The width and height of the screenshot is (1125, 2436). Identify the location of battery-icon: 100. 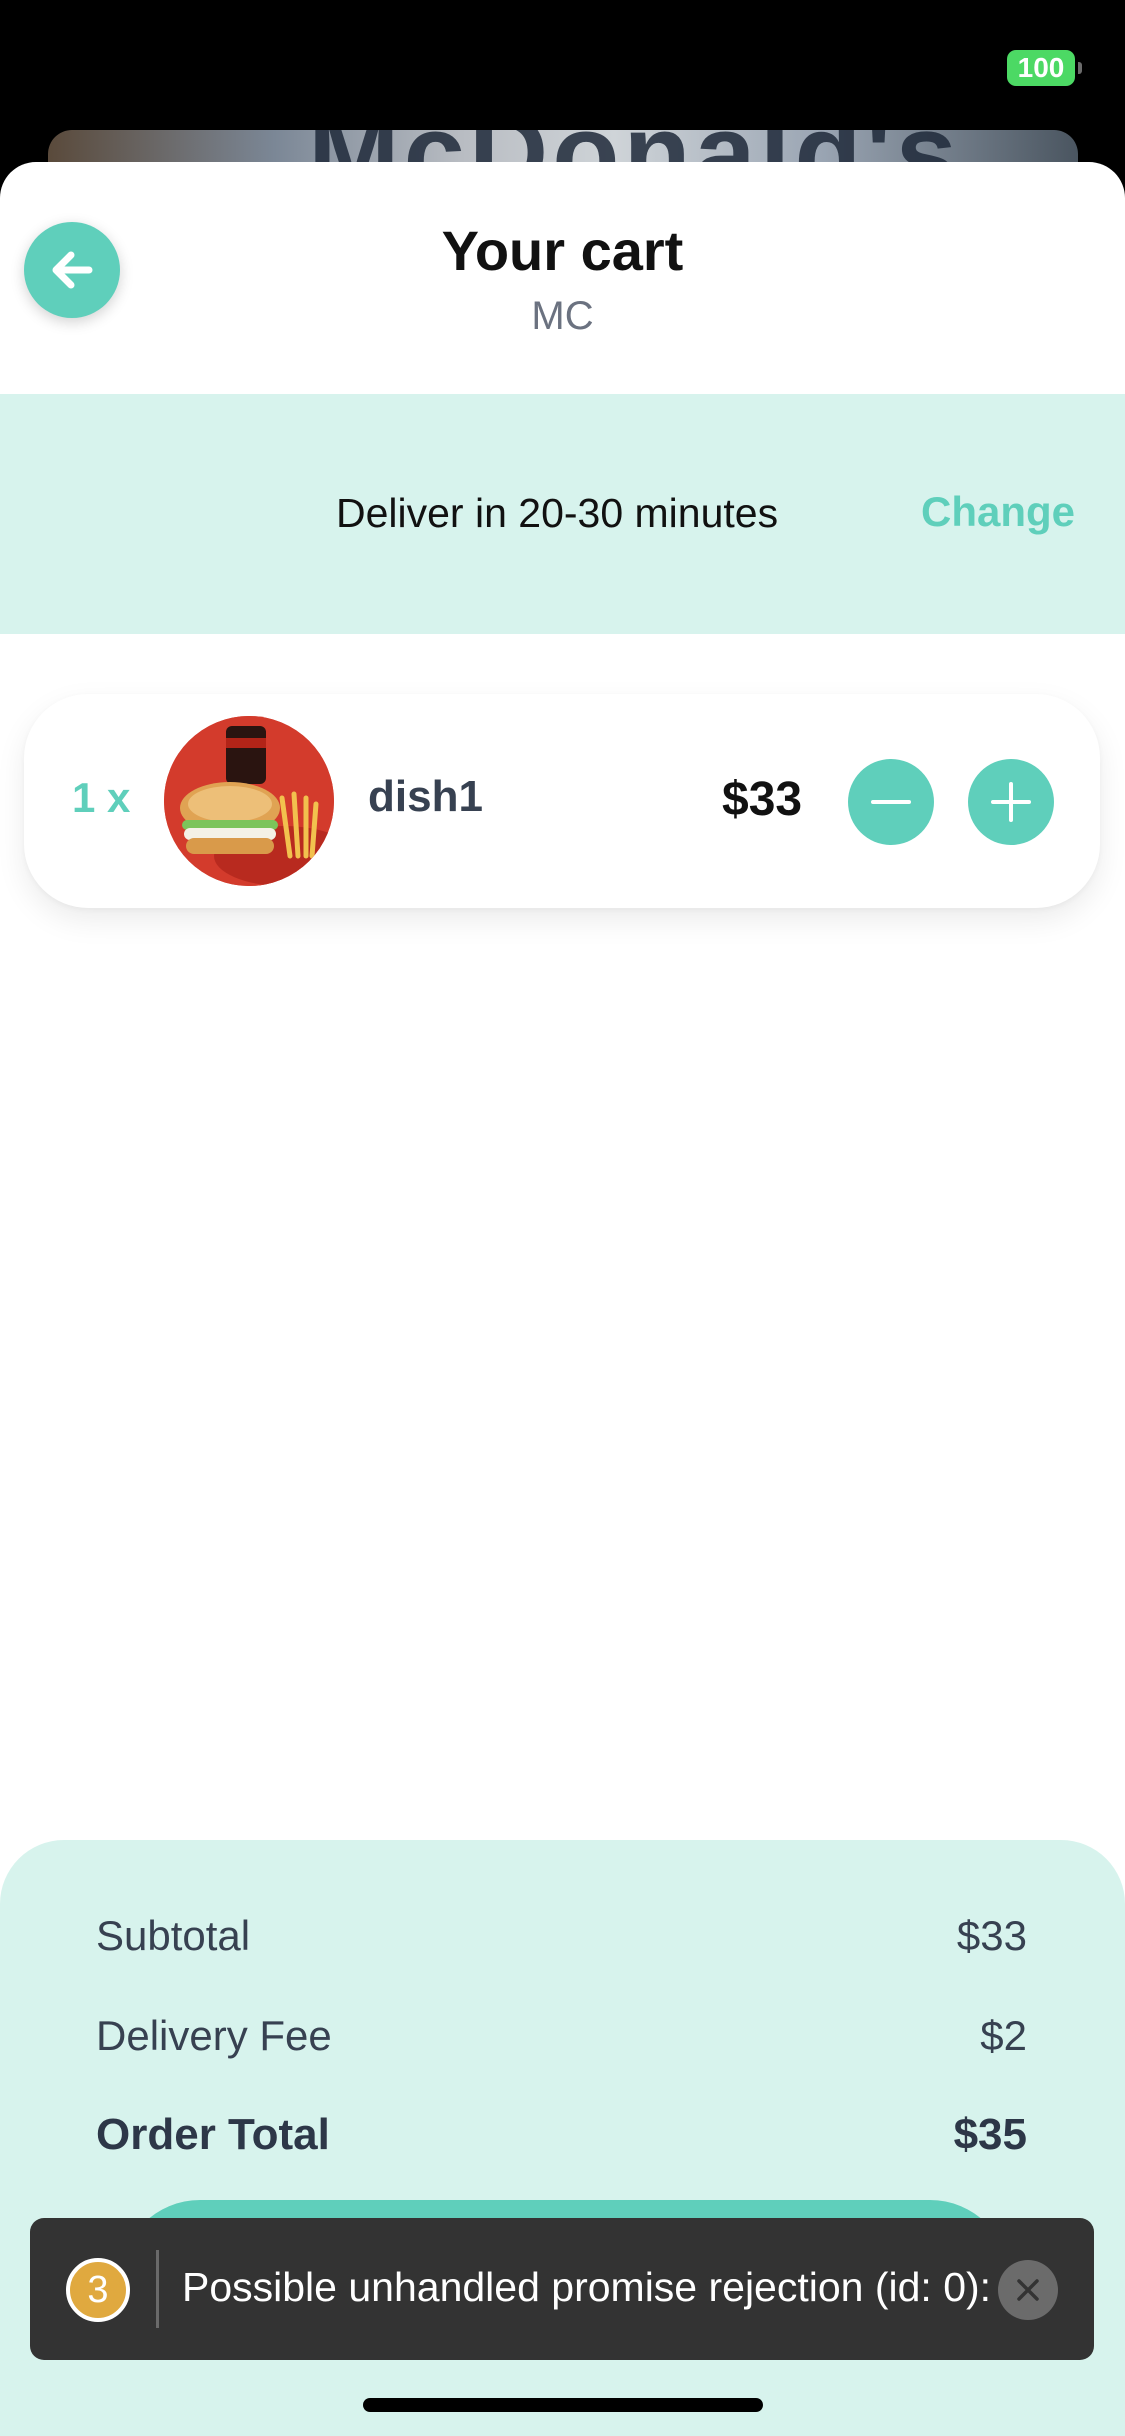
(1044, 68).